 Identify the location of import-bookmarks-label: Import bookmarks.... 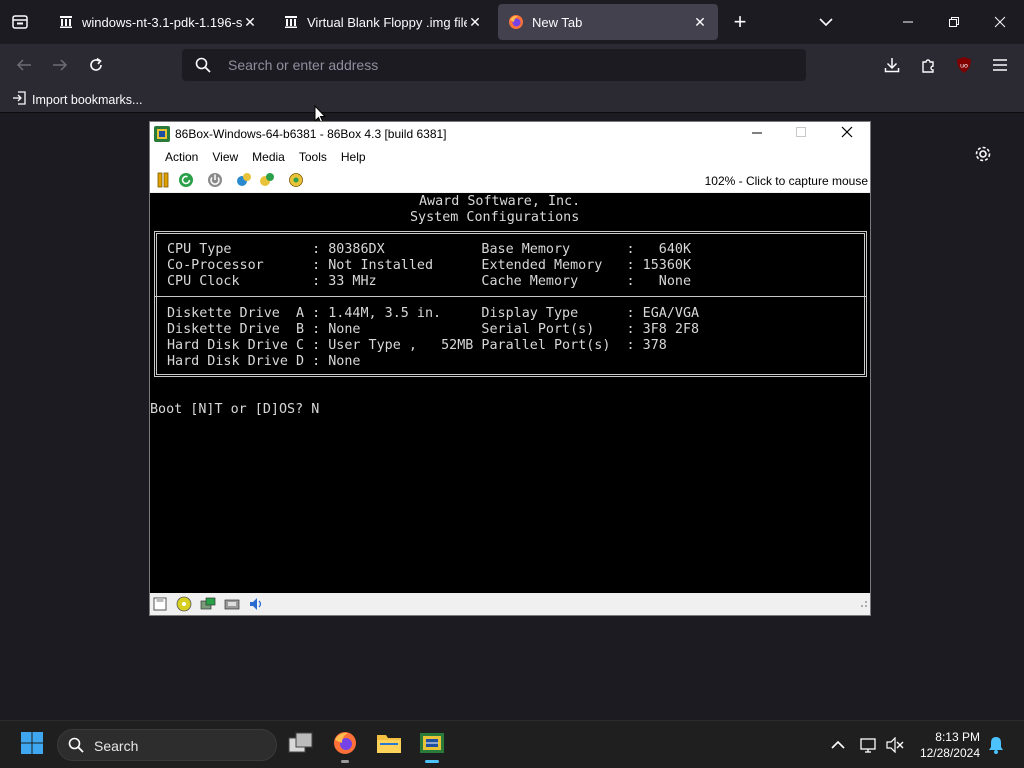
(87, 99).